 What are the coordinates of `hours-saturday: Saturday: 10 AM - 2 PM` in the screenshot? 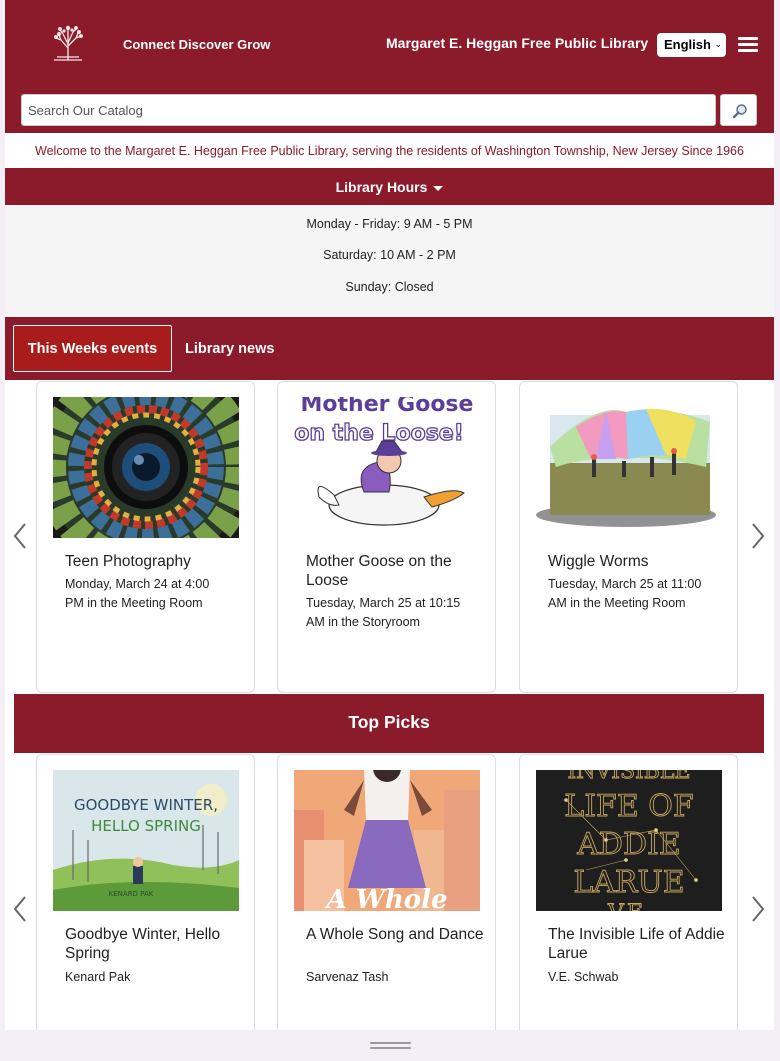 It's located at (389, 255).